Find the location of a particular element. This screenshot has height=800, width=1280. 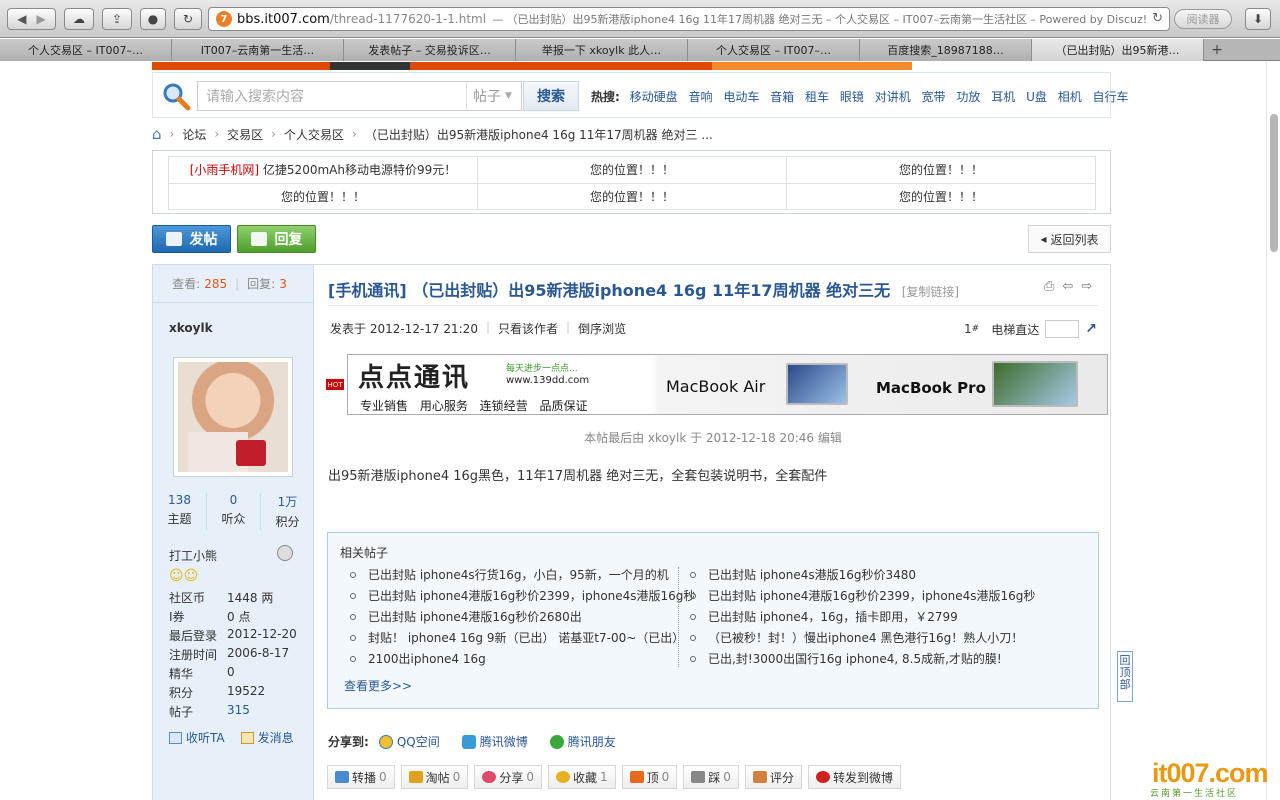

related-link: （已被秒！封！）慢出iphone4 黑色港行16g！熟人小刀！ is located at coordinates (851, 637).